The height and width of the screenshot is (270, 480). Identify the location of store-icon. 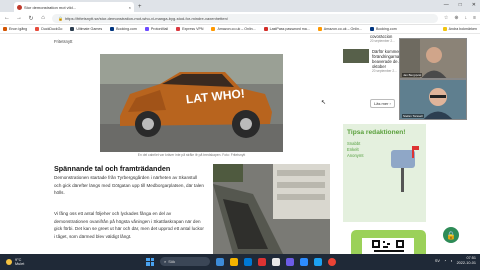
(276, 261).